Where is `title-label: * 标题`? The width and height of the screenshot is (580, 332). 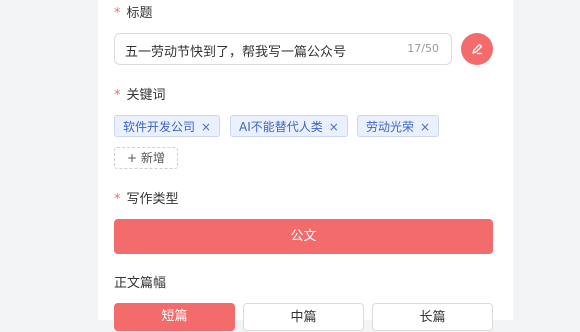
title-label: * 标题 is located at coordinates (133, 13).